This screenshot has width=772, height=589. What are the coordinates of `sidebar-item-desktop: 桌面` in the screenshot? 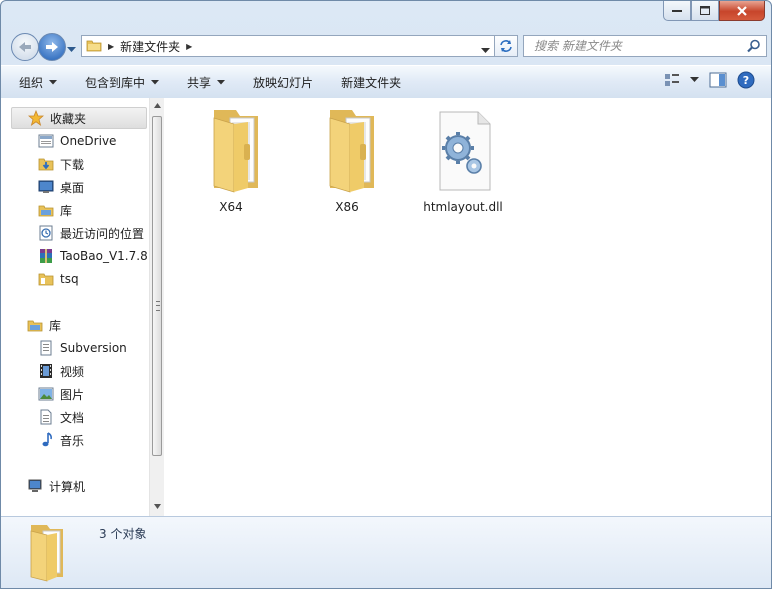 It's located at (61, 187).